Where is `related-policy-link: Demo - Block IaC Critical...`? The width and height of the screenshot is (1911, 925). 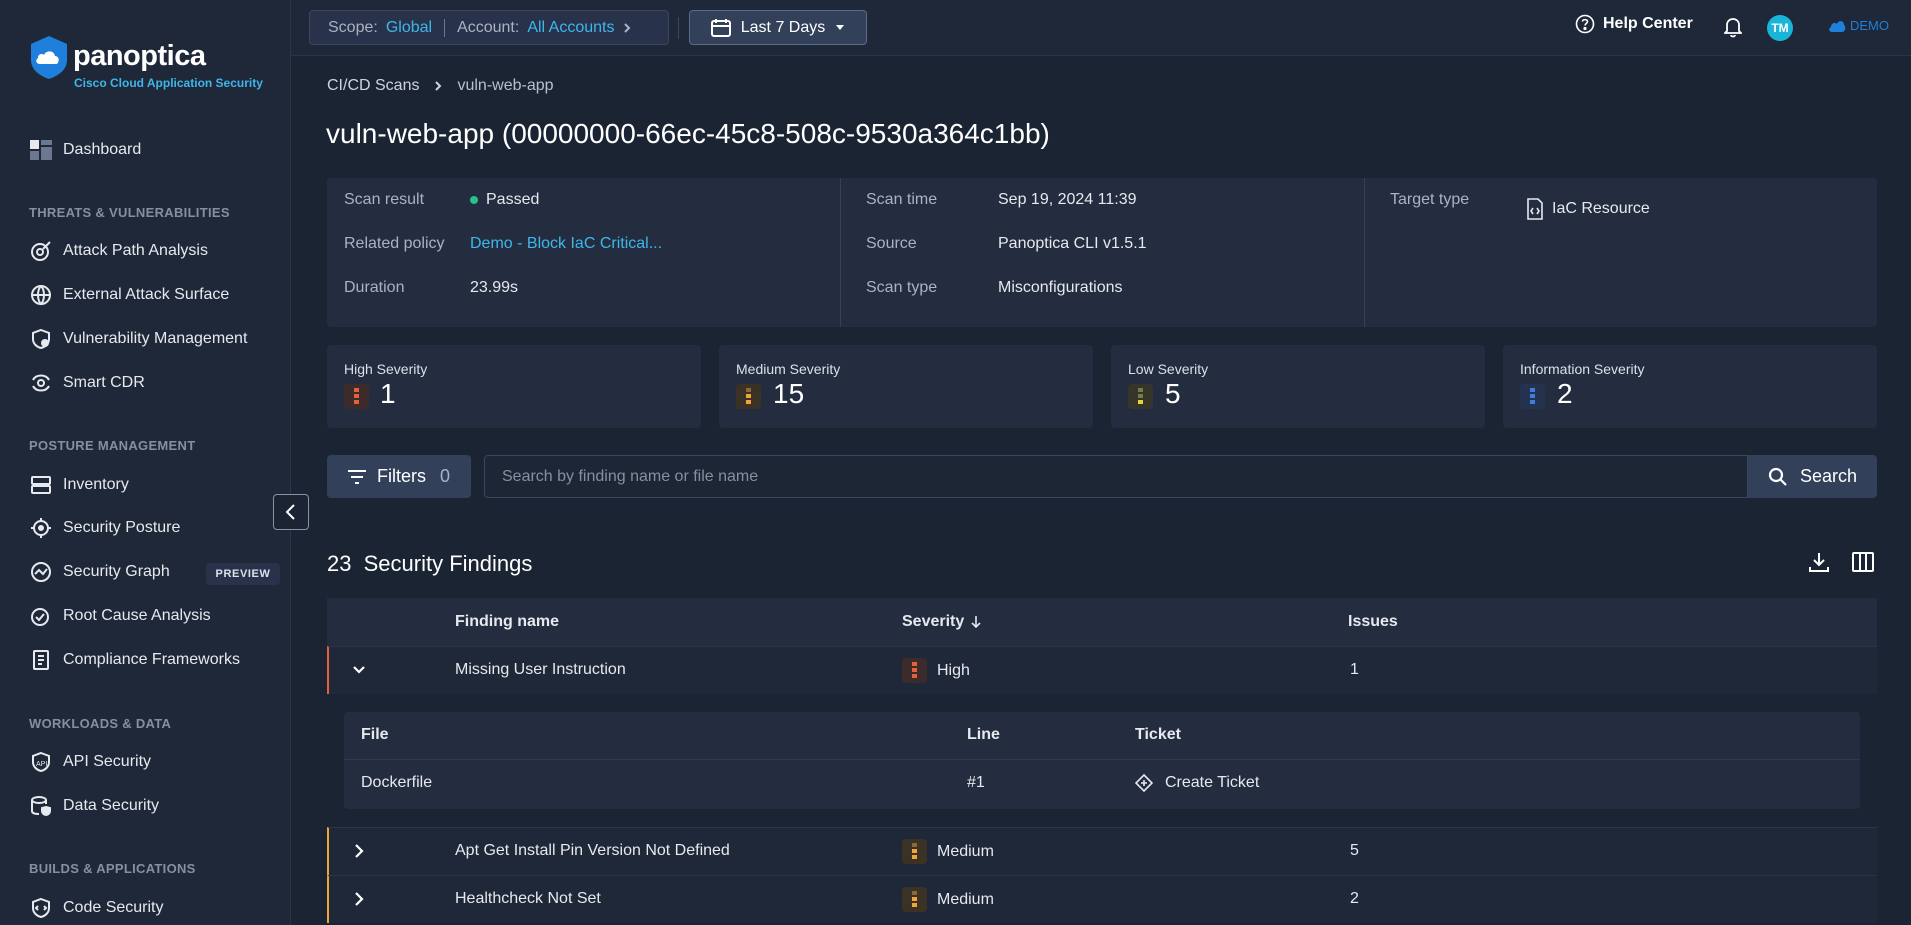 related-policy-link: Demo - Block IaC Critical... is located at coordinates (566, 244).